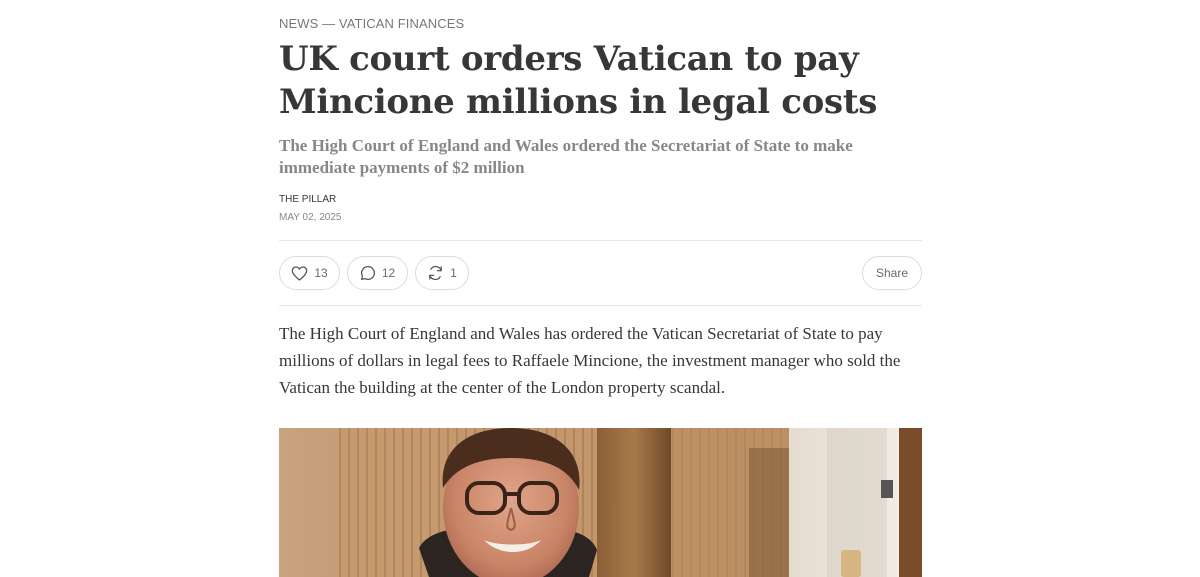 The image size is (1200, 577). What do you see at coordinates (321, 273) in the screenshot?
I see `like-count: 13` at bounding box center [321, 273].